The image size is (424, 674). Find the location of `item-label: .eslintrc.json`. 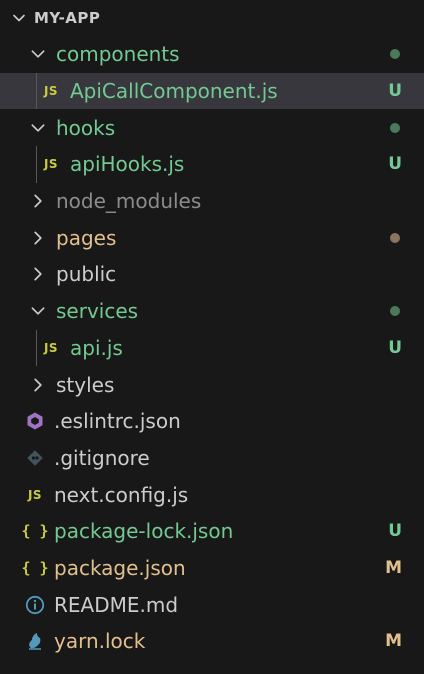

item-label: .eslintrc.json is located at coordinates (117, 421).